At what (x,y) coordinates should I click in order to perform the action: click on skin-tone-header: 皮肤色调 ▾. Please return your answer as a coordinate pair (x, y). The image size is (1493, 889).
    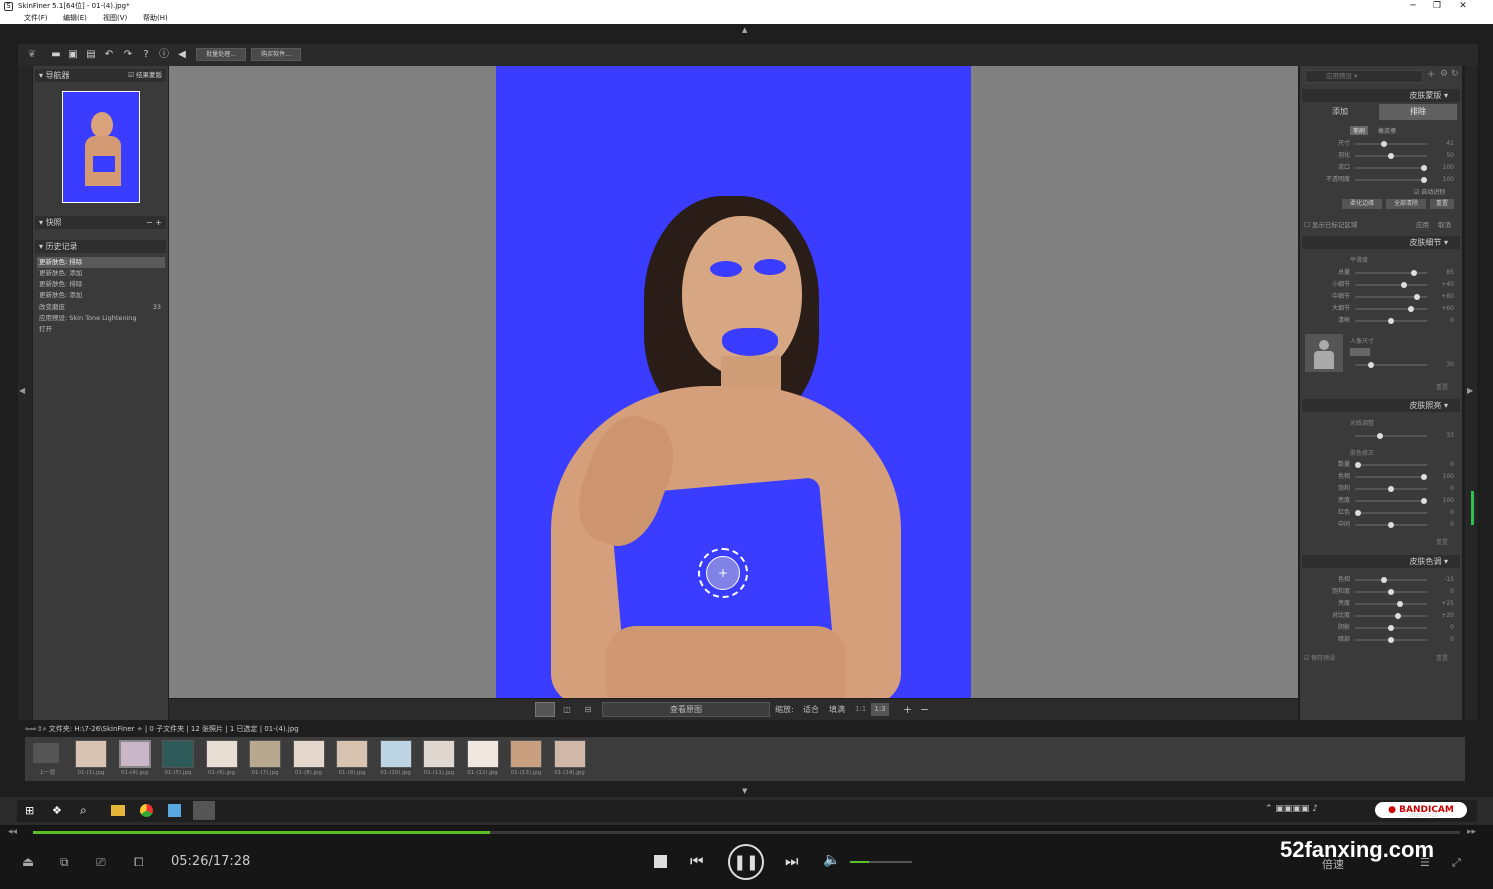
    Looking at the image, I should click on (1381, 561).